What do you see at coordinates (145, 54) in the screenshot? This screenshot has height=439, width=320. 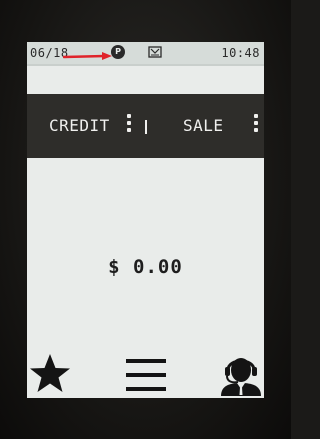 I see `status-bar: 06/18 P 10:48` at bounding box center [145, 54].